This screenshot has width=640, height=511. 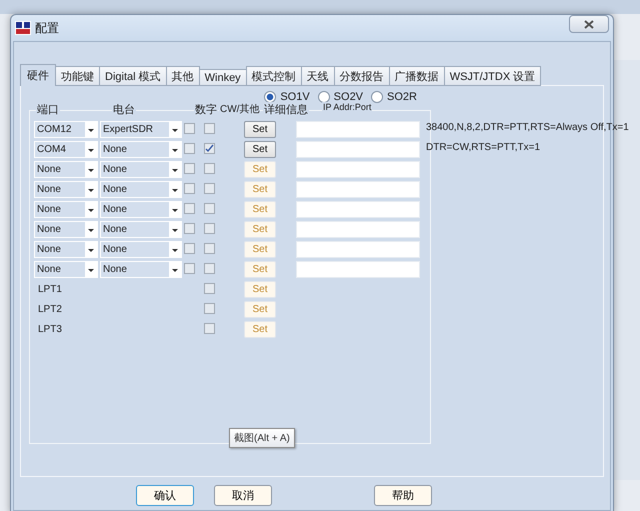 What do you see at coordinates (239, 109) in the screenshot?
I see `column-header: CW/其他` at bounding box center [239, 109].